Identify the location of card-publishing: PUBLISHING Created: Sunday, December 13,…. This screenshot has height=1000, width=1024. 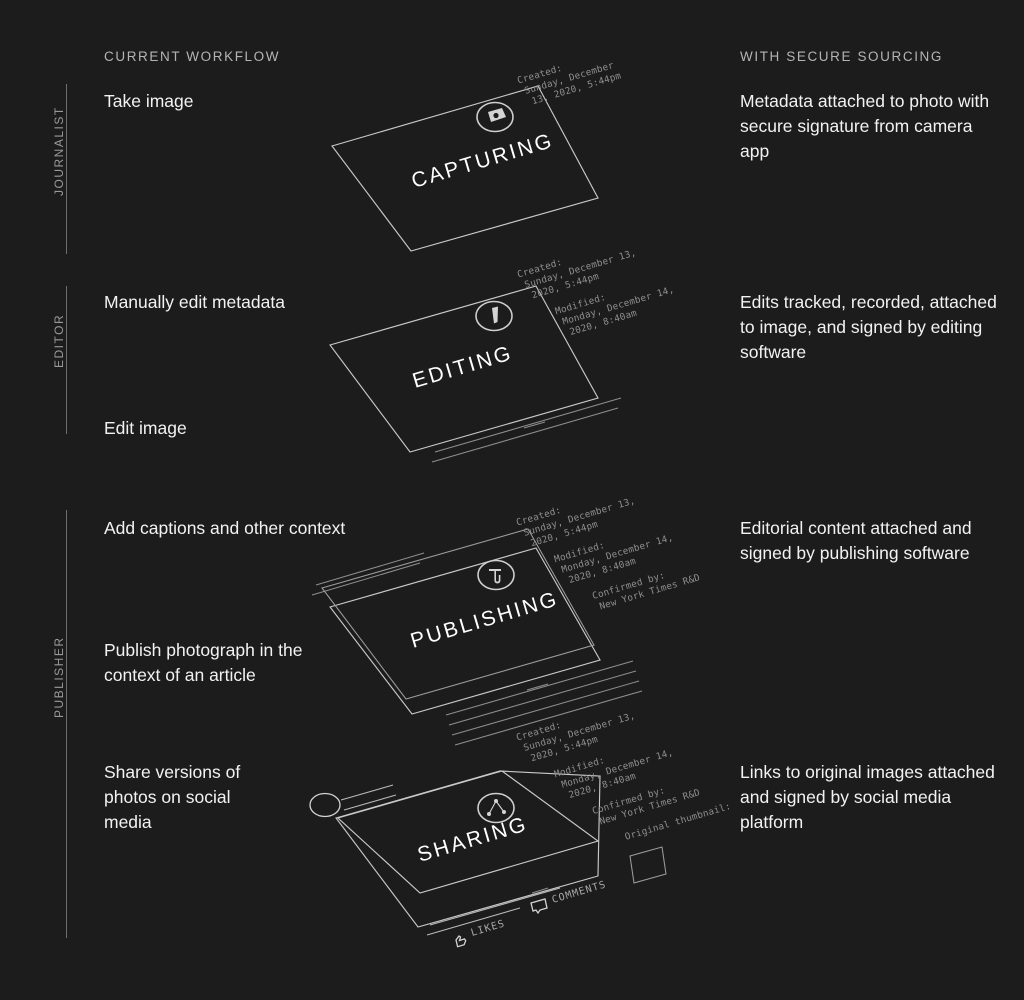
(506, 620).